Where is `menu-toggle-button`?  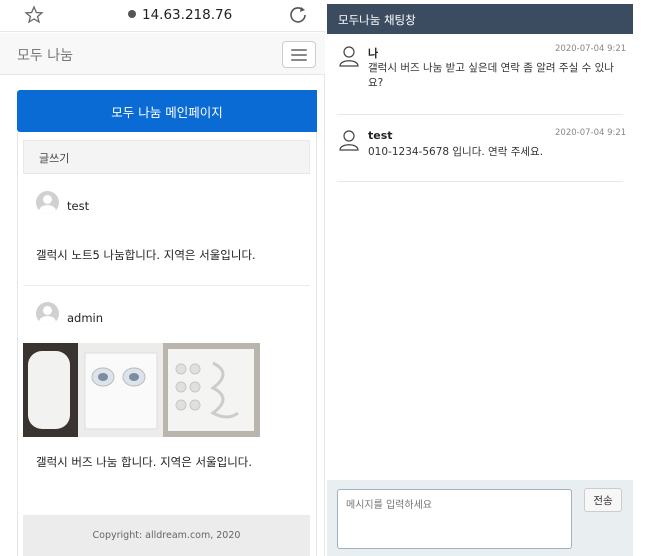 menu-toggle-button is located at coordinates (299, 54).